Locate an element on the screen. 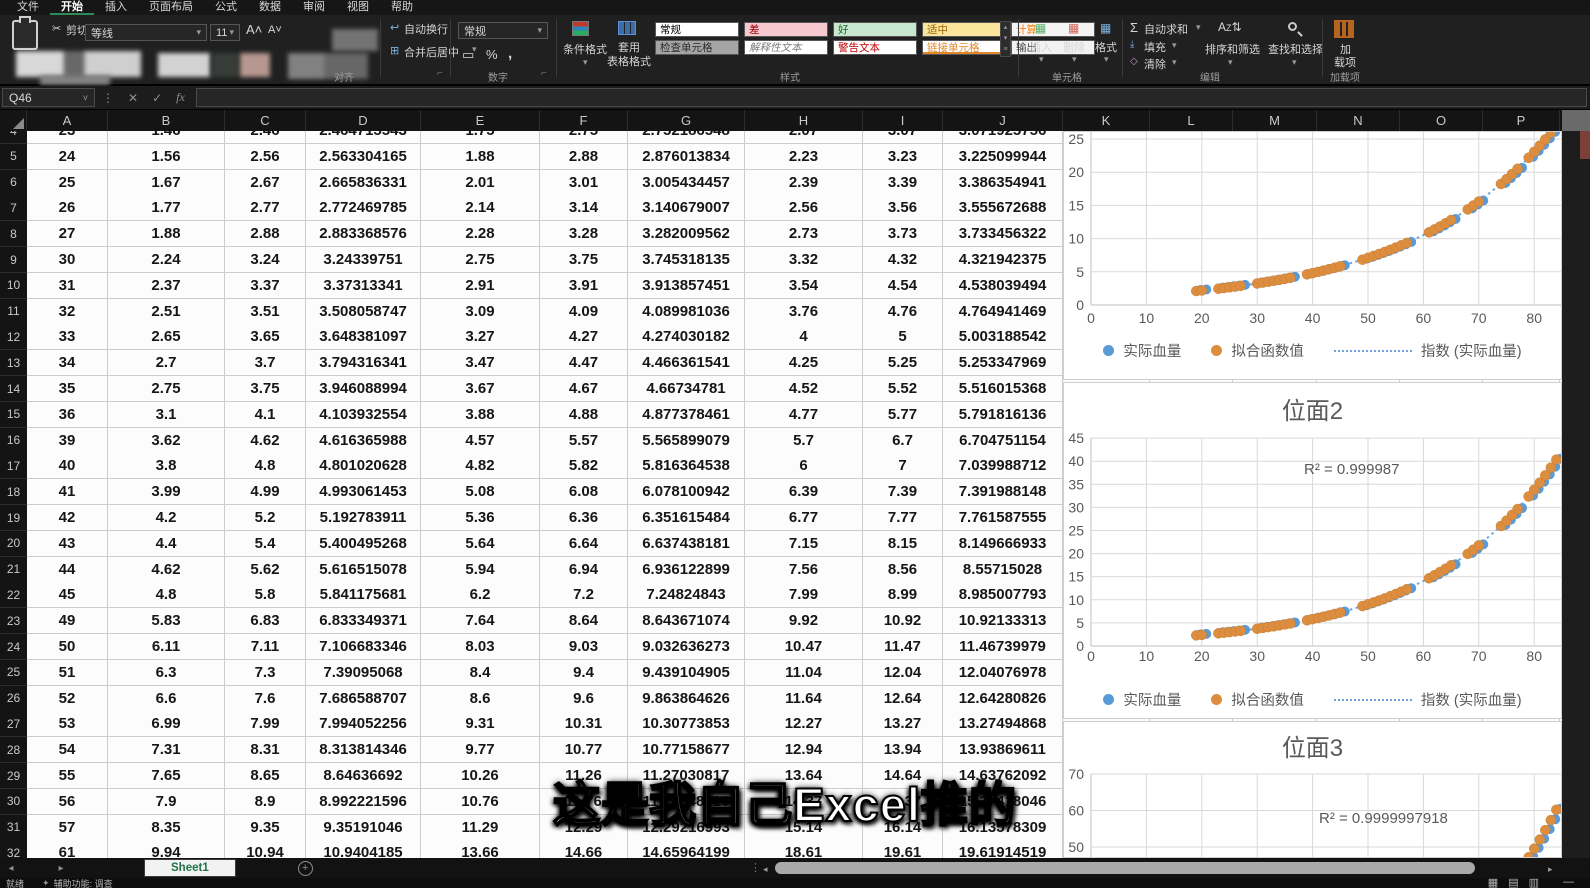  cell-J8: 3.733456322 is located at coordinates (1003, 234).